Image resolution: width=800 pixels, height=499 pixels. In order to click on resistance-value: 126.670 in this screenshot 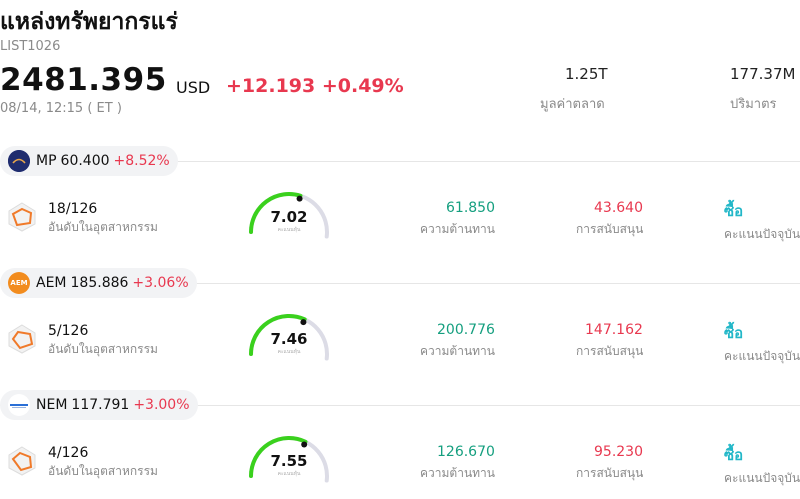, I will do `click(466, 452)`.